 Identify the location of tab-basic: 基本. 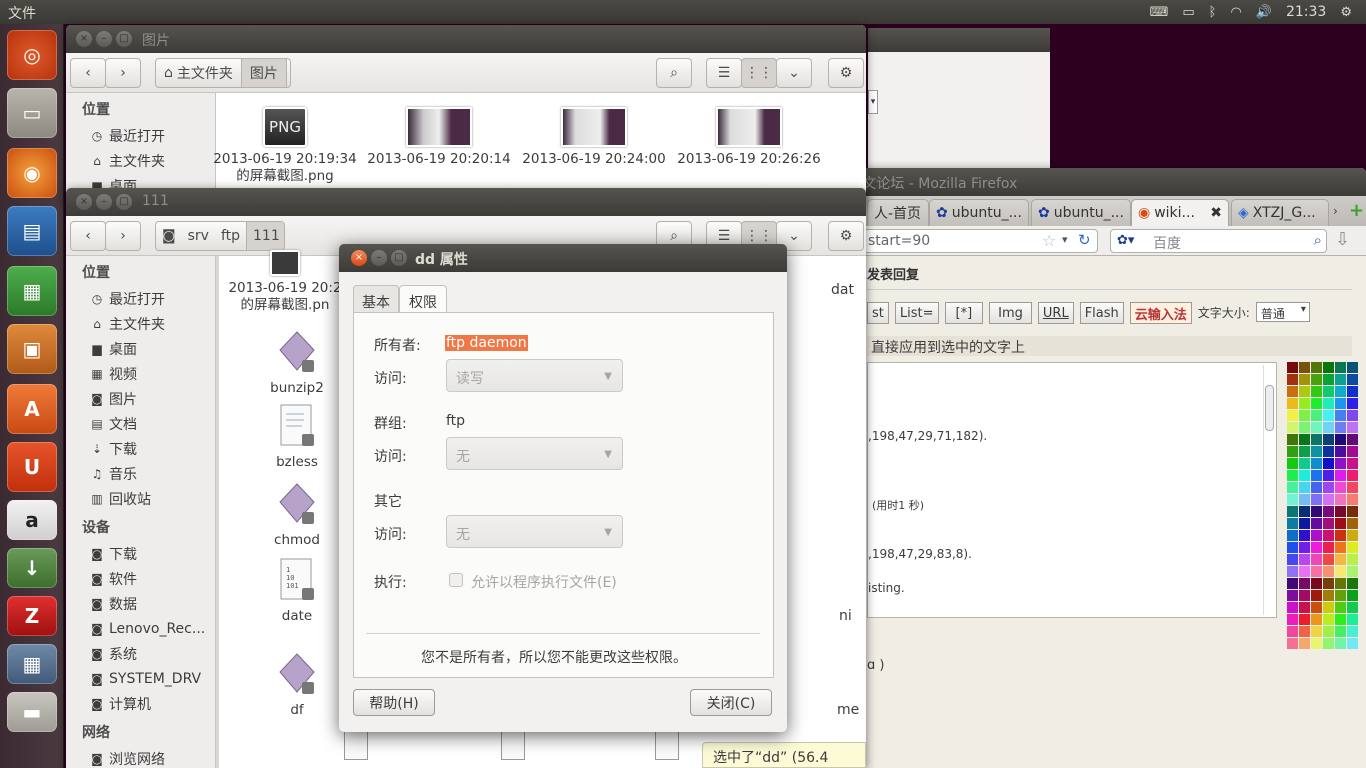
(376, 299).